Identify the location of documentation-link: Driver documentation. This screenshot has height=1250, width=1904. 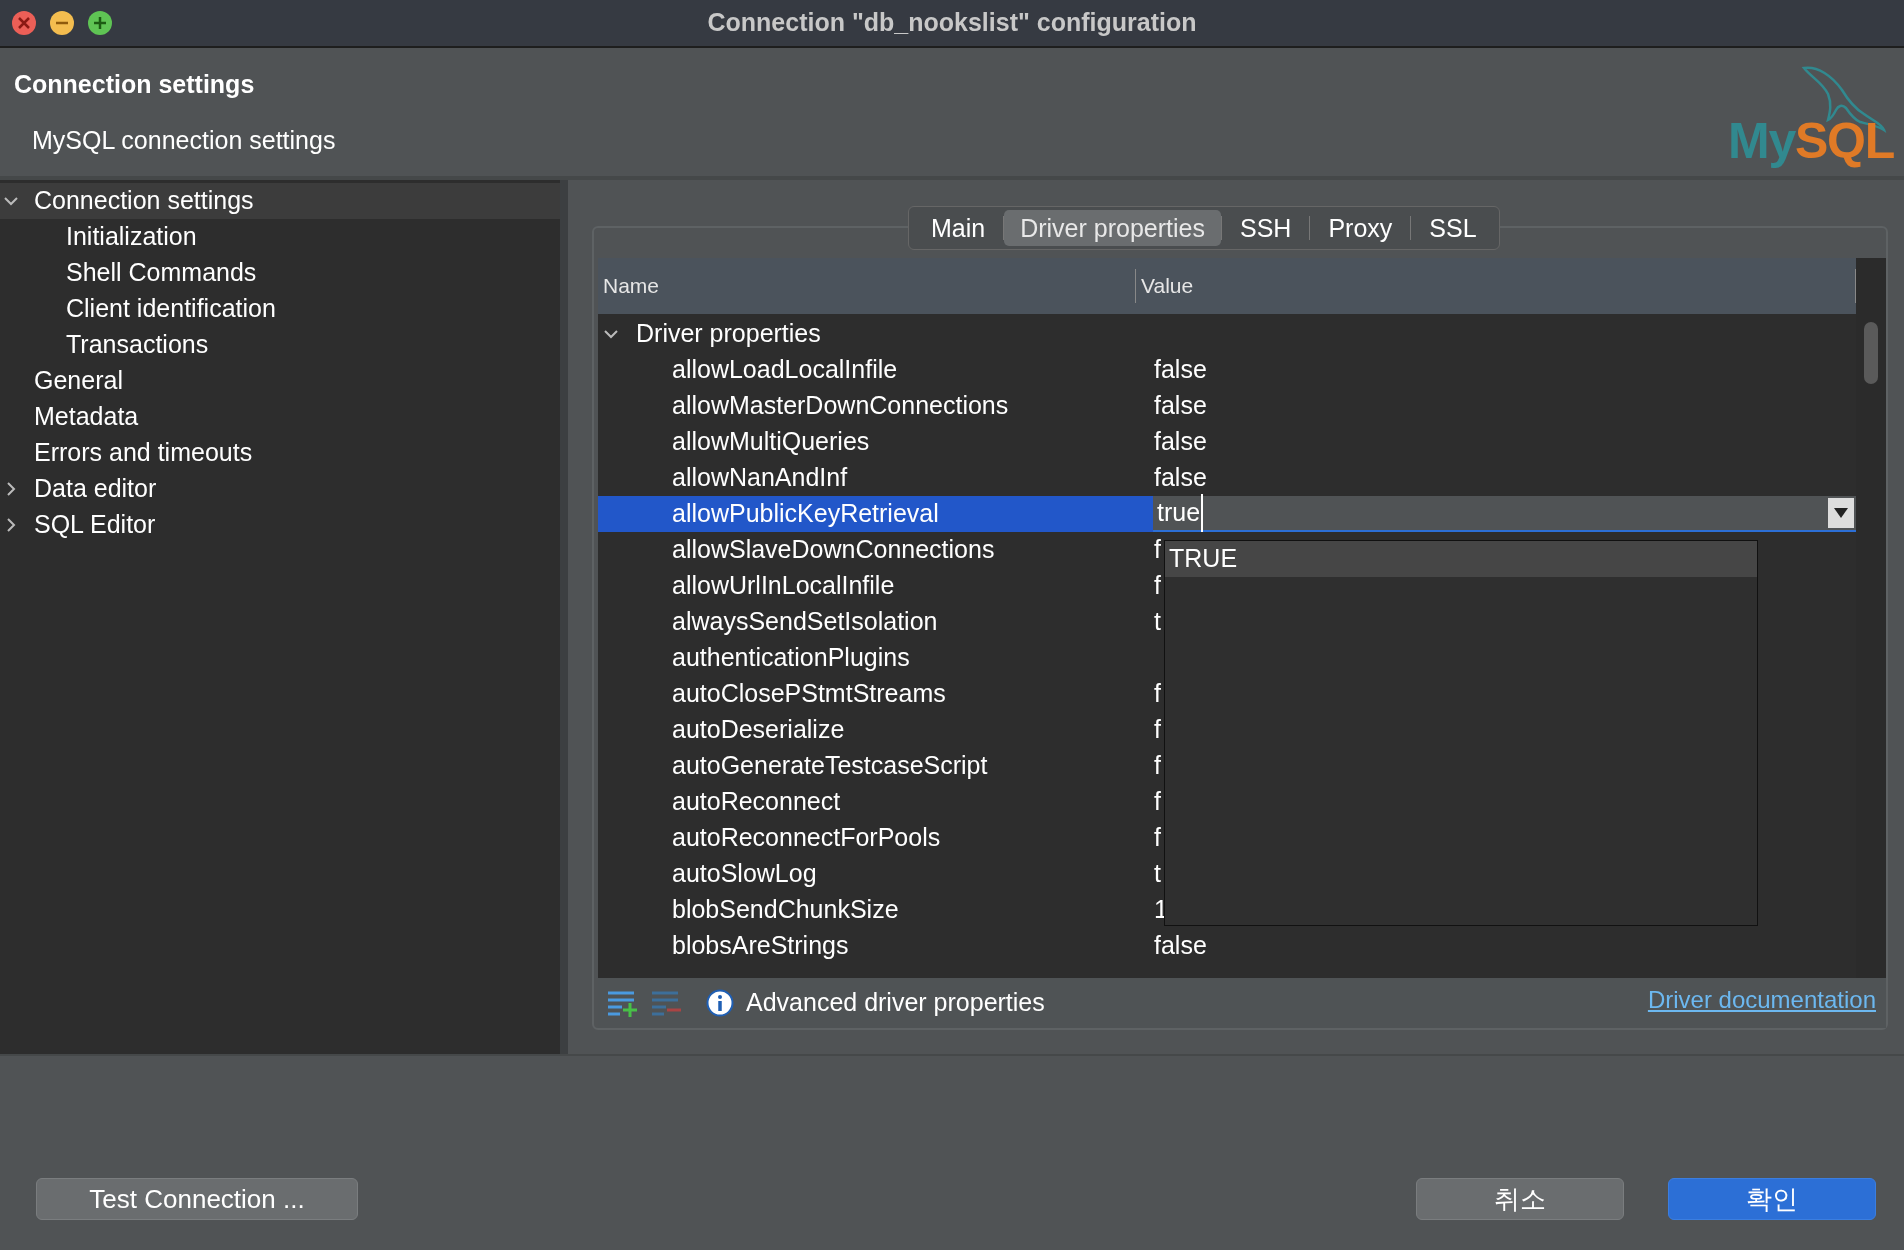
(1761, 1000).